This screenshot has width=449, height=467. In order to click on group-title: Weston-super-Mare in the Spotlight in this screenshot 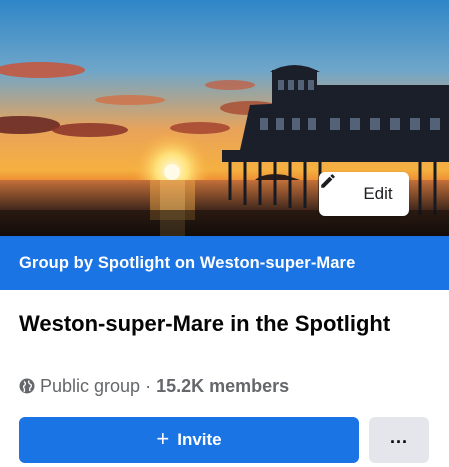, I will do `click(209, 323)`.